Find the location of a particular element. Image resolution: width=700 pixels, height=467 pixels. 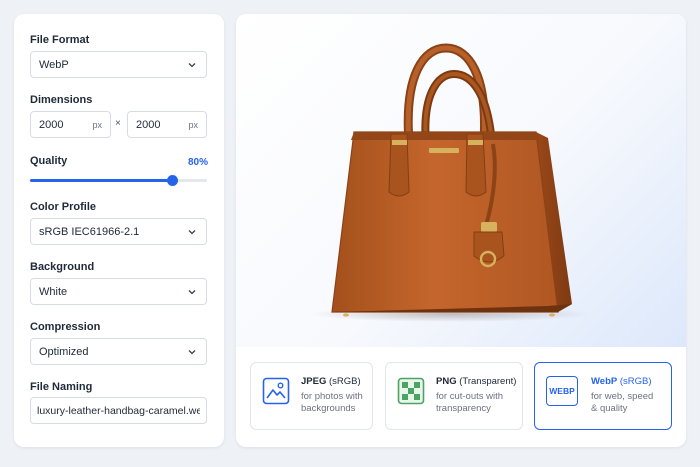

dimensions-label: Dimensions is located at coordinates (61, 100).